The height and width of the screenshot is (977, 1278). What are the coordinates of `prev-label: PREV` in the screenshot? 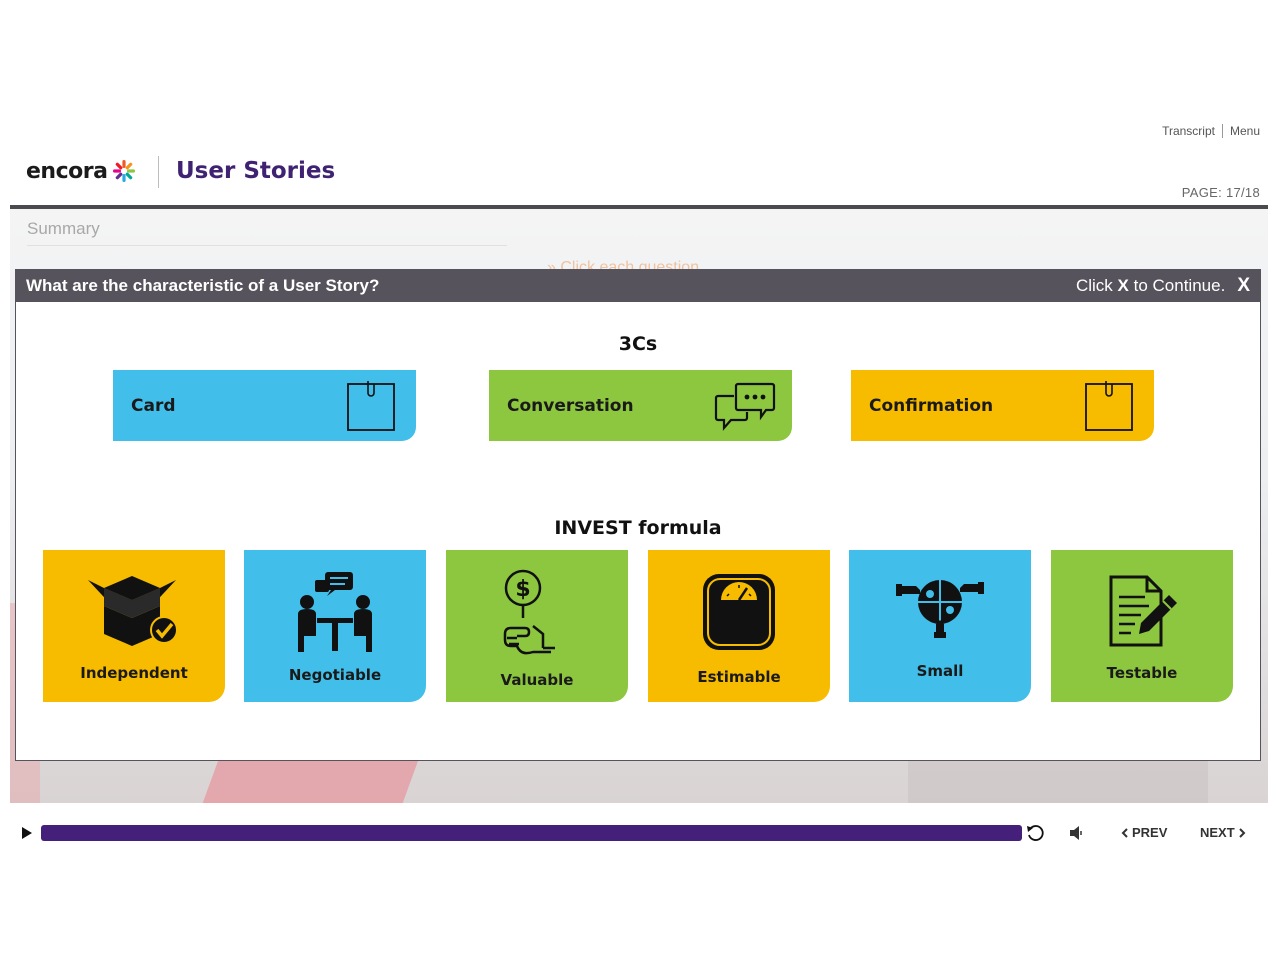 It's located at (1150, 832).